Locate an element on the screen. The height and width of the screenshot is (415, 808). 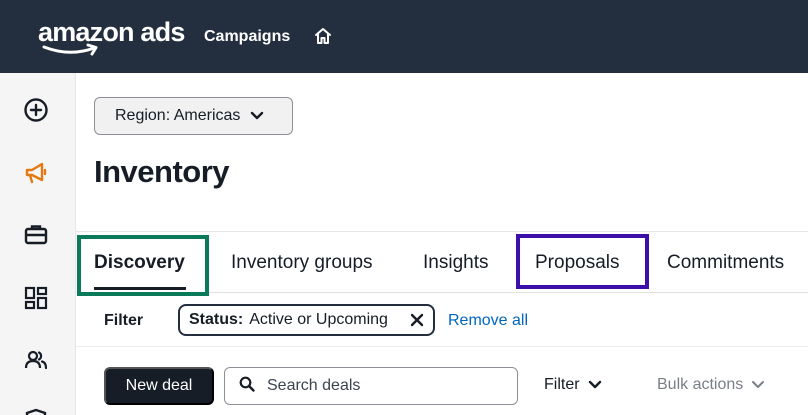
tab-inventory-groups: Inventory groups is located at coordinates (302, 263).